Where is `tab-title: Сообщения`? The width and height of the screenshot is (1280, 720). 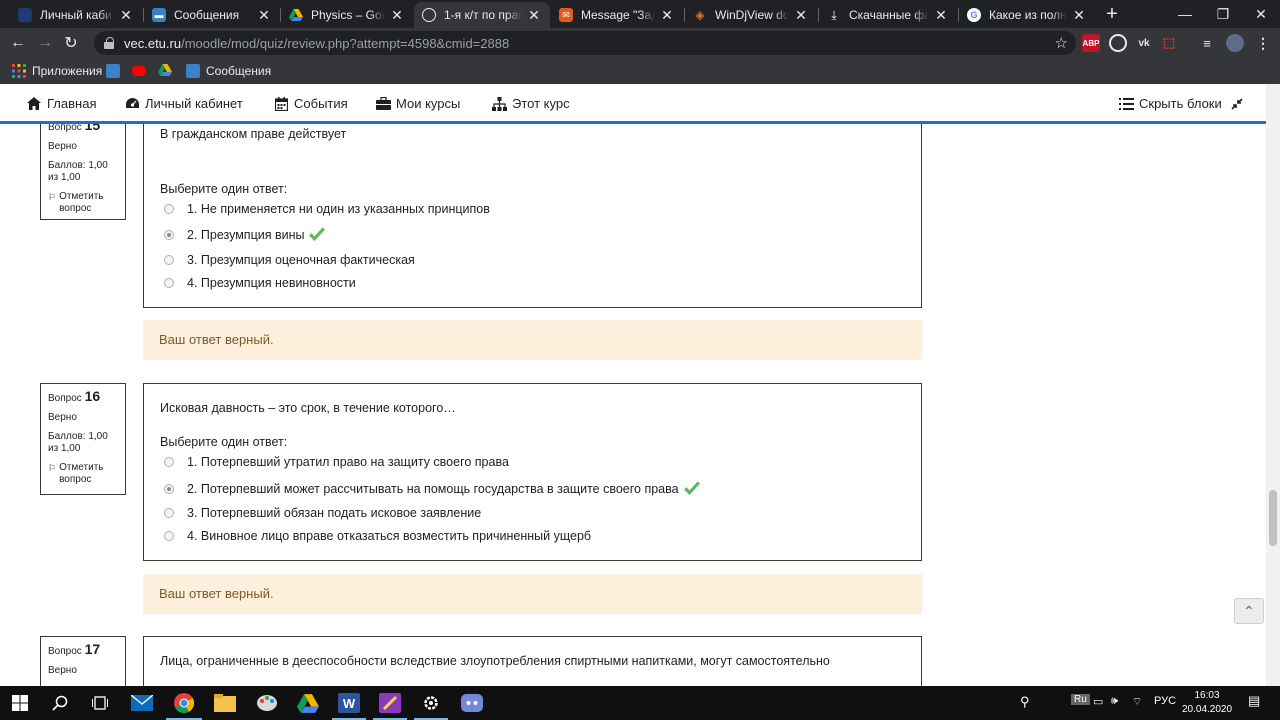
tab-title: Сообщения is located at coordinates (207, 15).